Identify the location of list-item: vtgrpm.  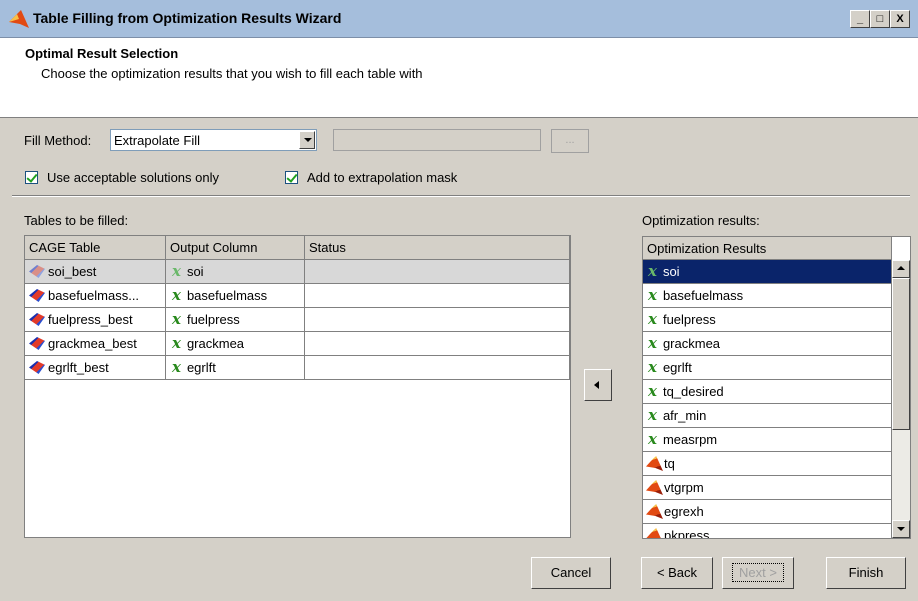
(767, 488).